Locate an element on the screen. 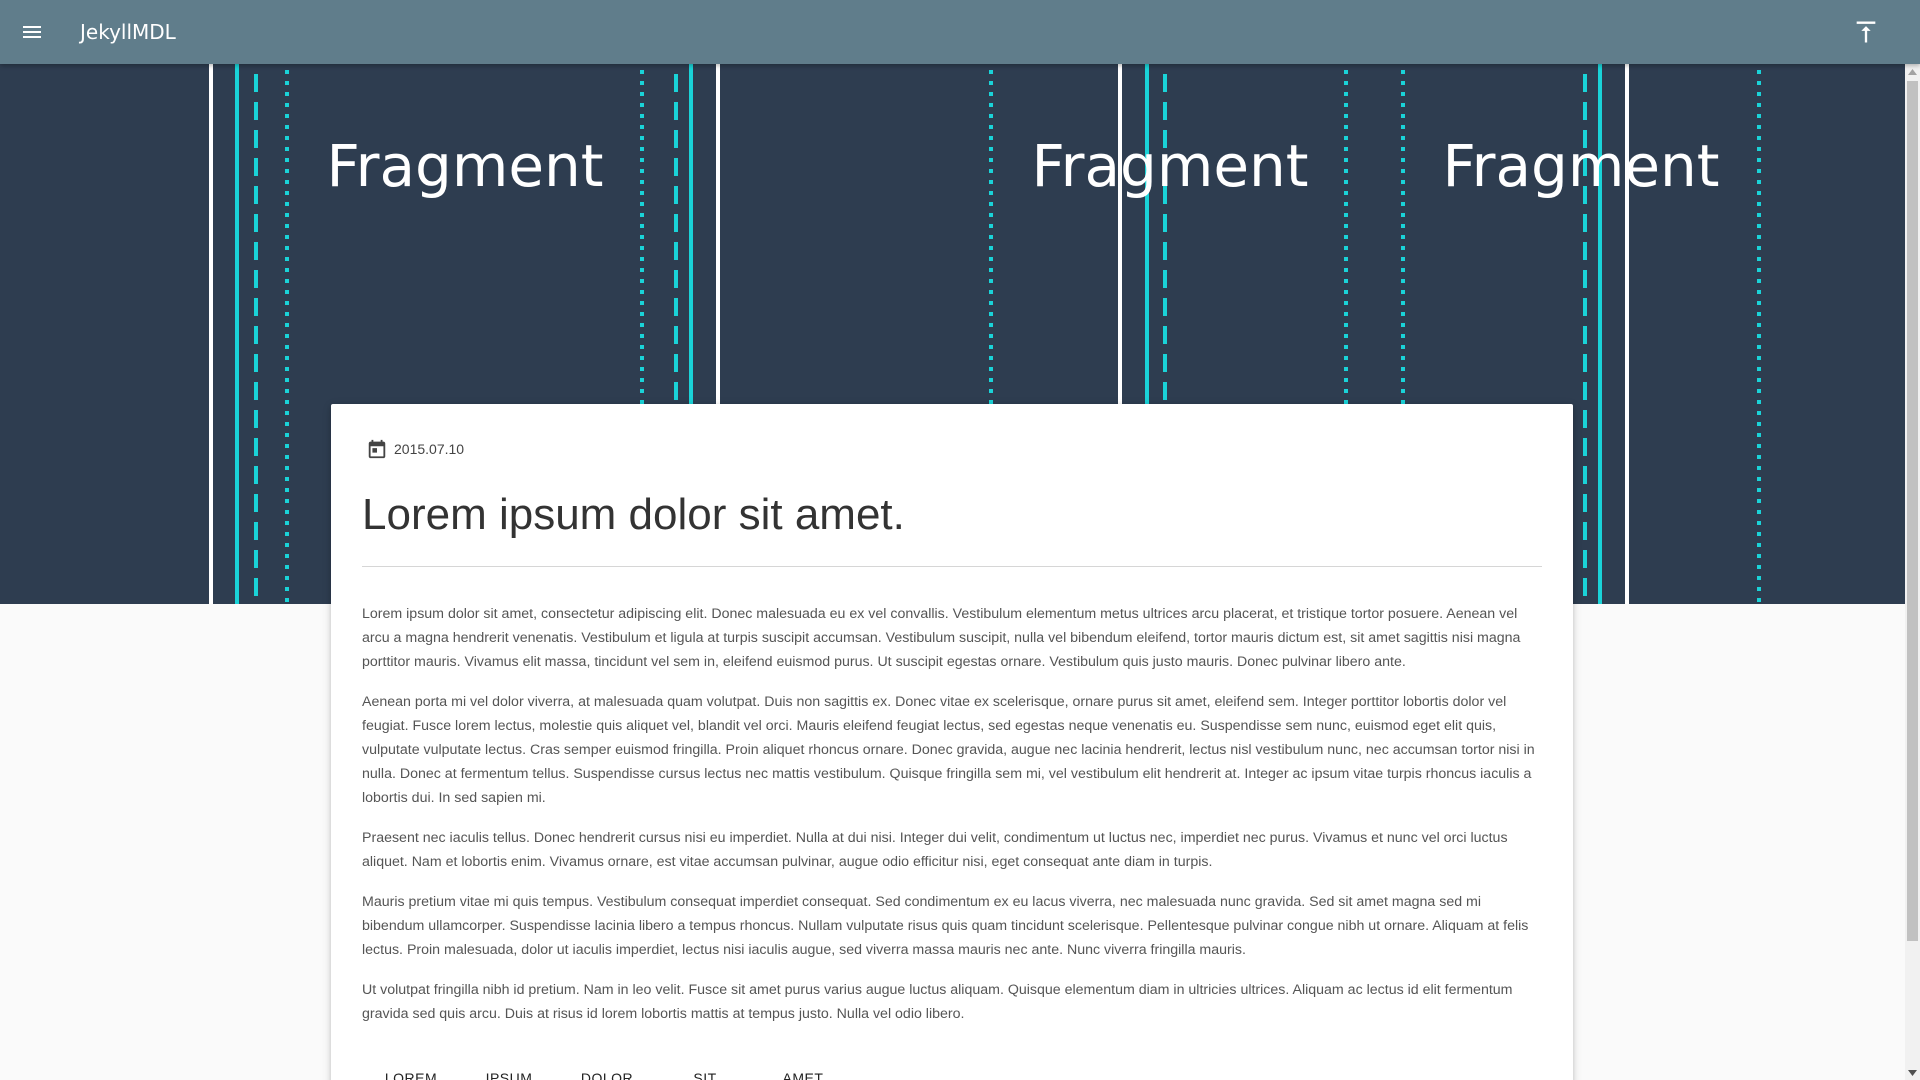  hero-label-1: Fragment is located at coordinates (464, 166).